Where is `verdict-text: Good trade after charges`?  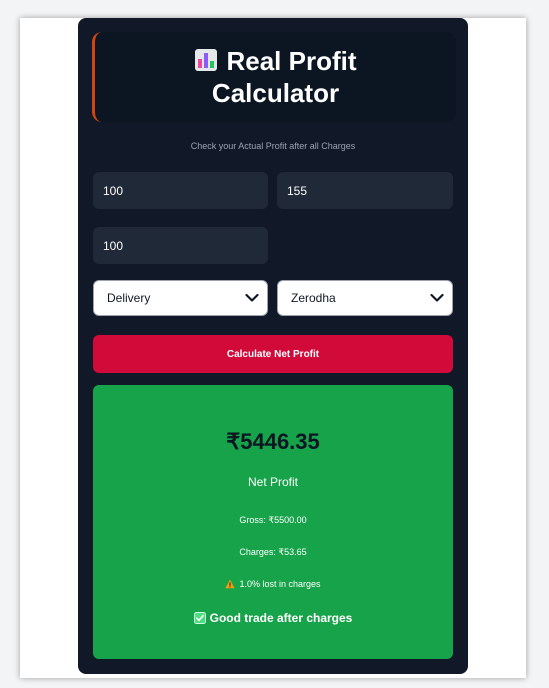
verdict-text: Good trade after charges is located at coordinates (281, 618).